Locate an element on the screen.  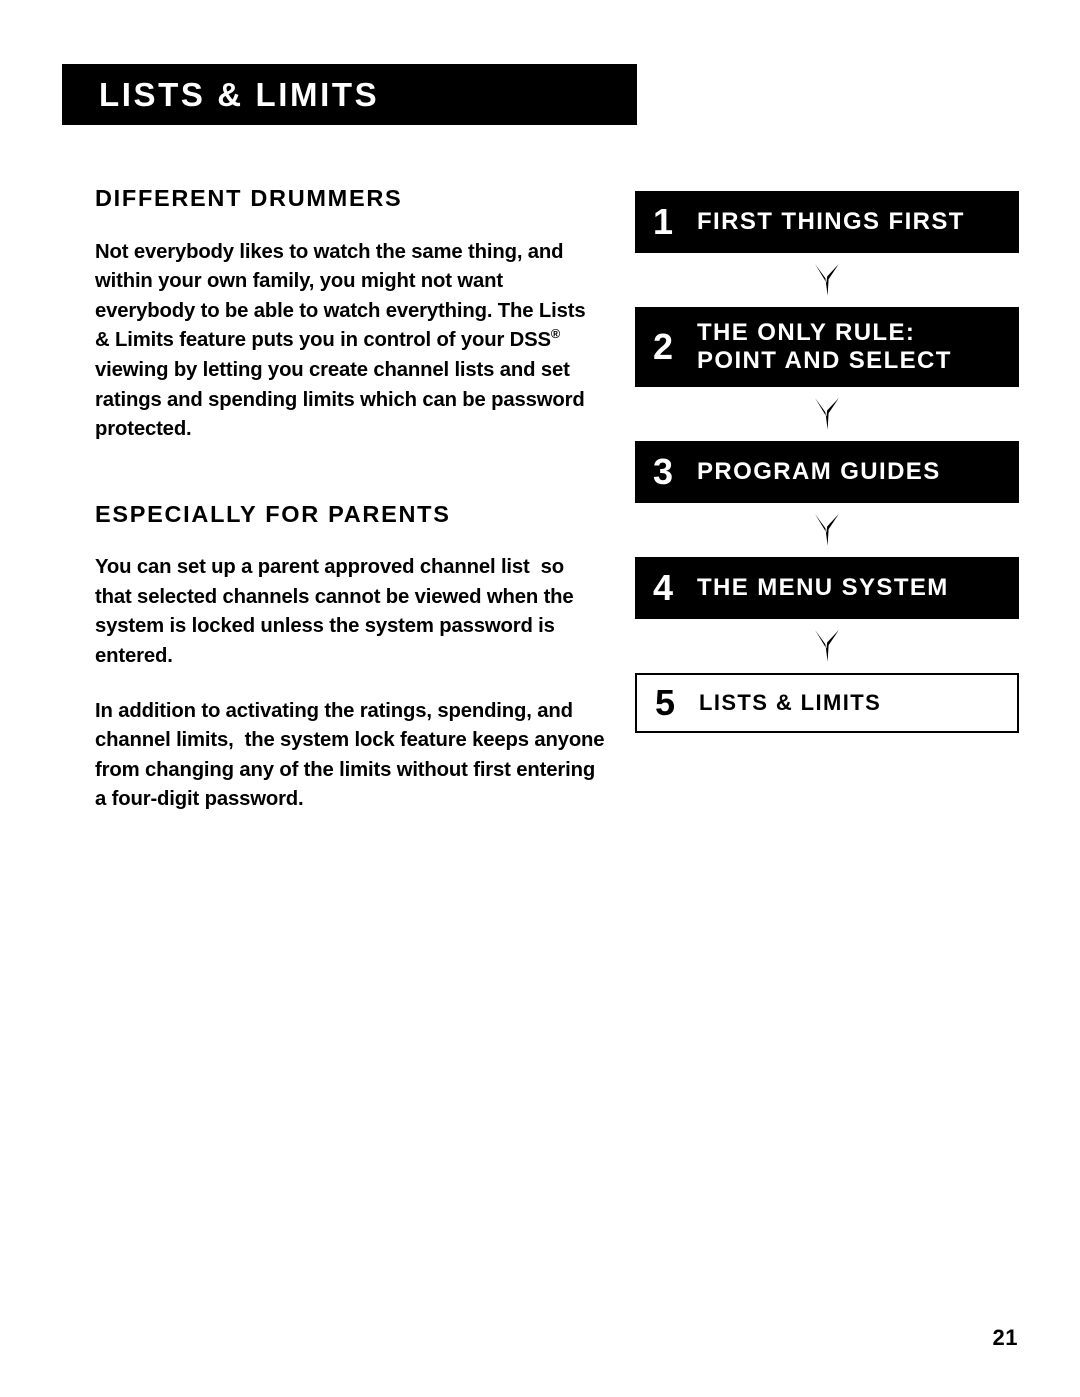
nav-step-the-menu-system: 4 THE MENU SYSTEM is located at coordinates (827, 588).